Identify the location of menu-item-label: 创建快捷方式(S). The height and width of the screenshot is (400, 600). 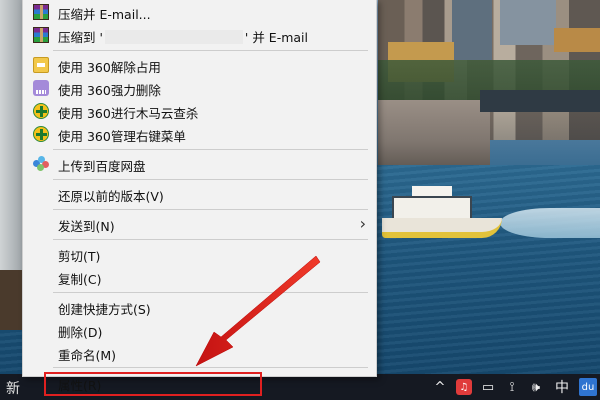
(104, 309).